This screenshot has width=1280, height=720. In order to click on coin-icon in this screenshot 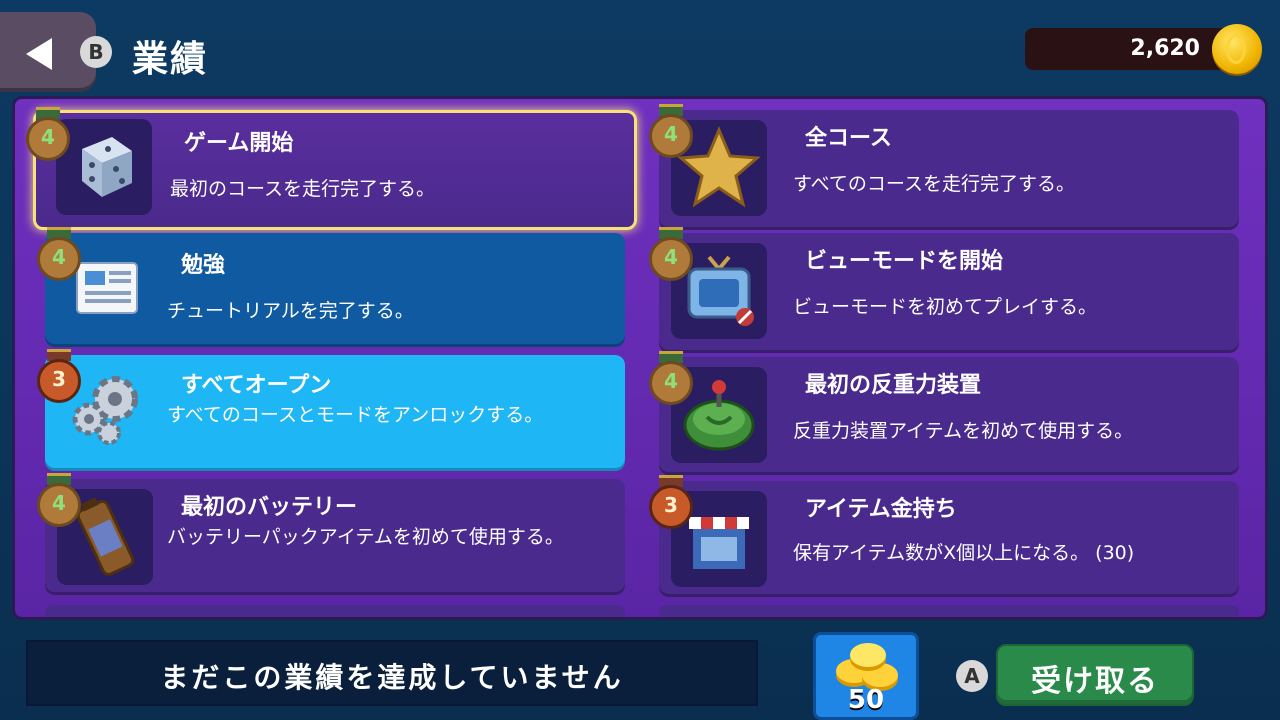, I will do `click(1237, 49)`.